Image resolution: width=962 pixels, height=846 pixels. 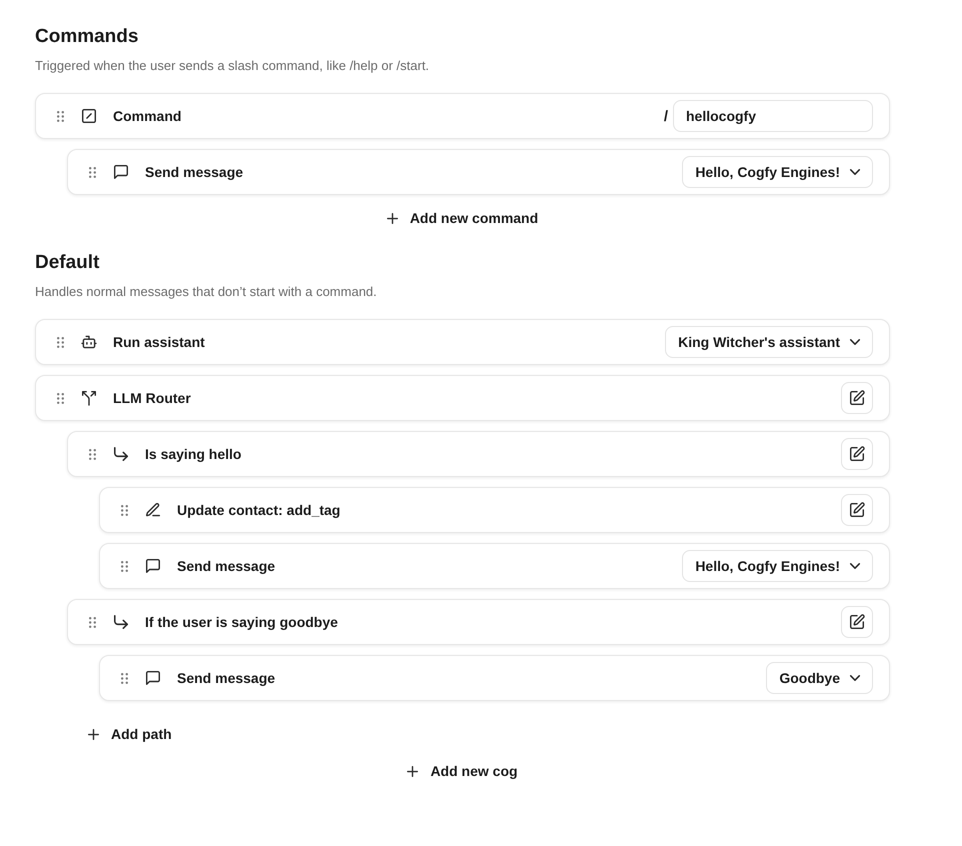 I want to click on add-button: Add new command, so click(x=462, y=218).